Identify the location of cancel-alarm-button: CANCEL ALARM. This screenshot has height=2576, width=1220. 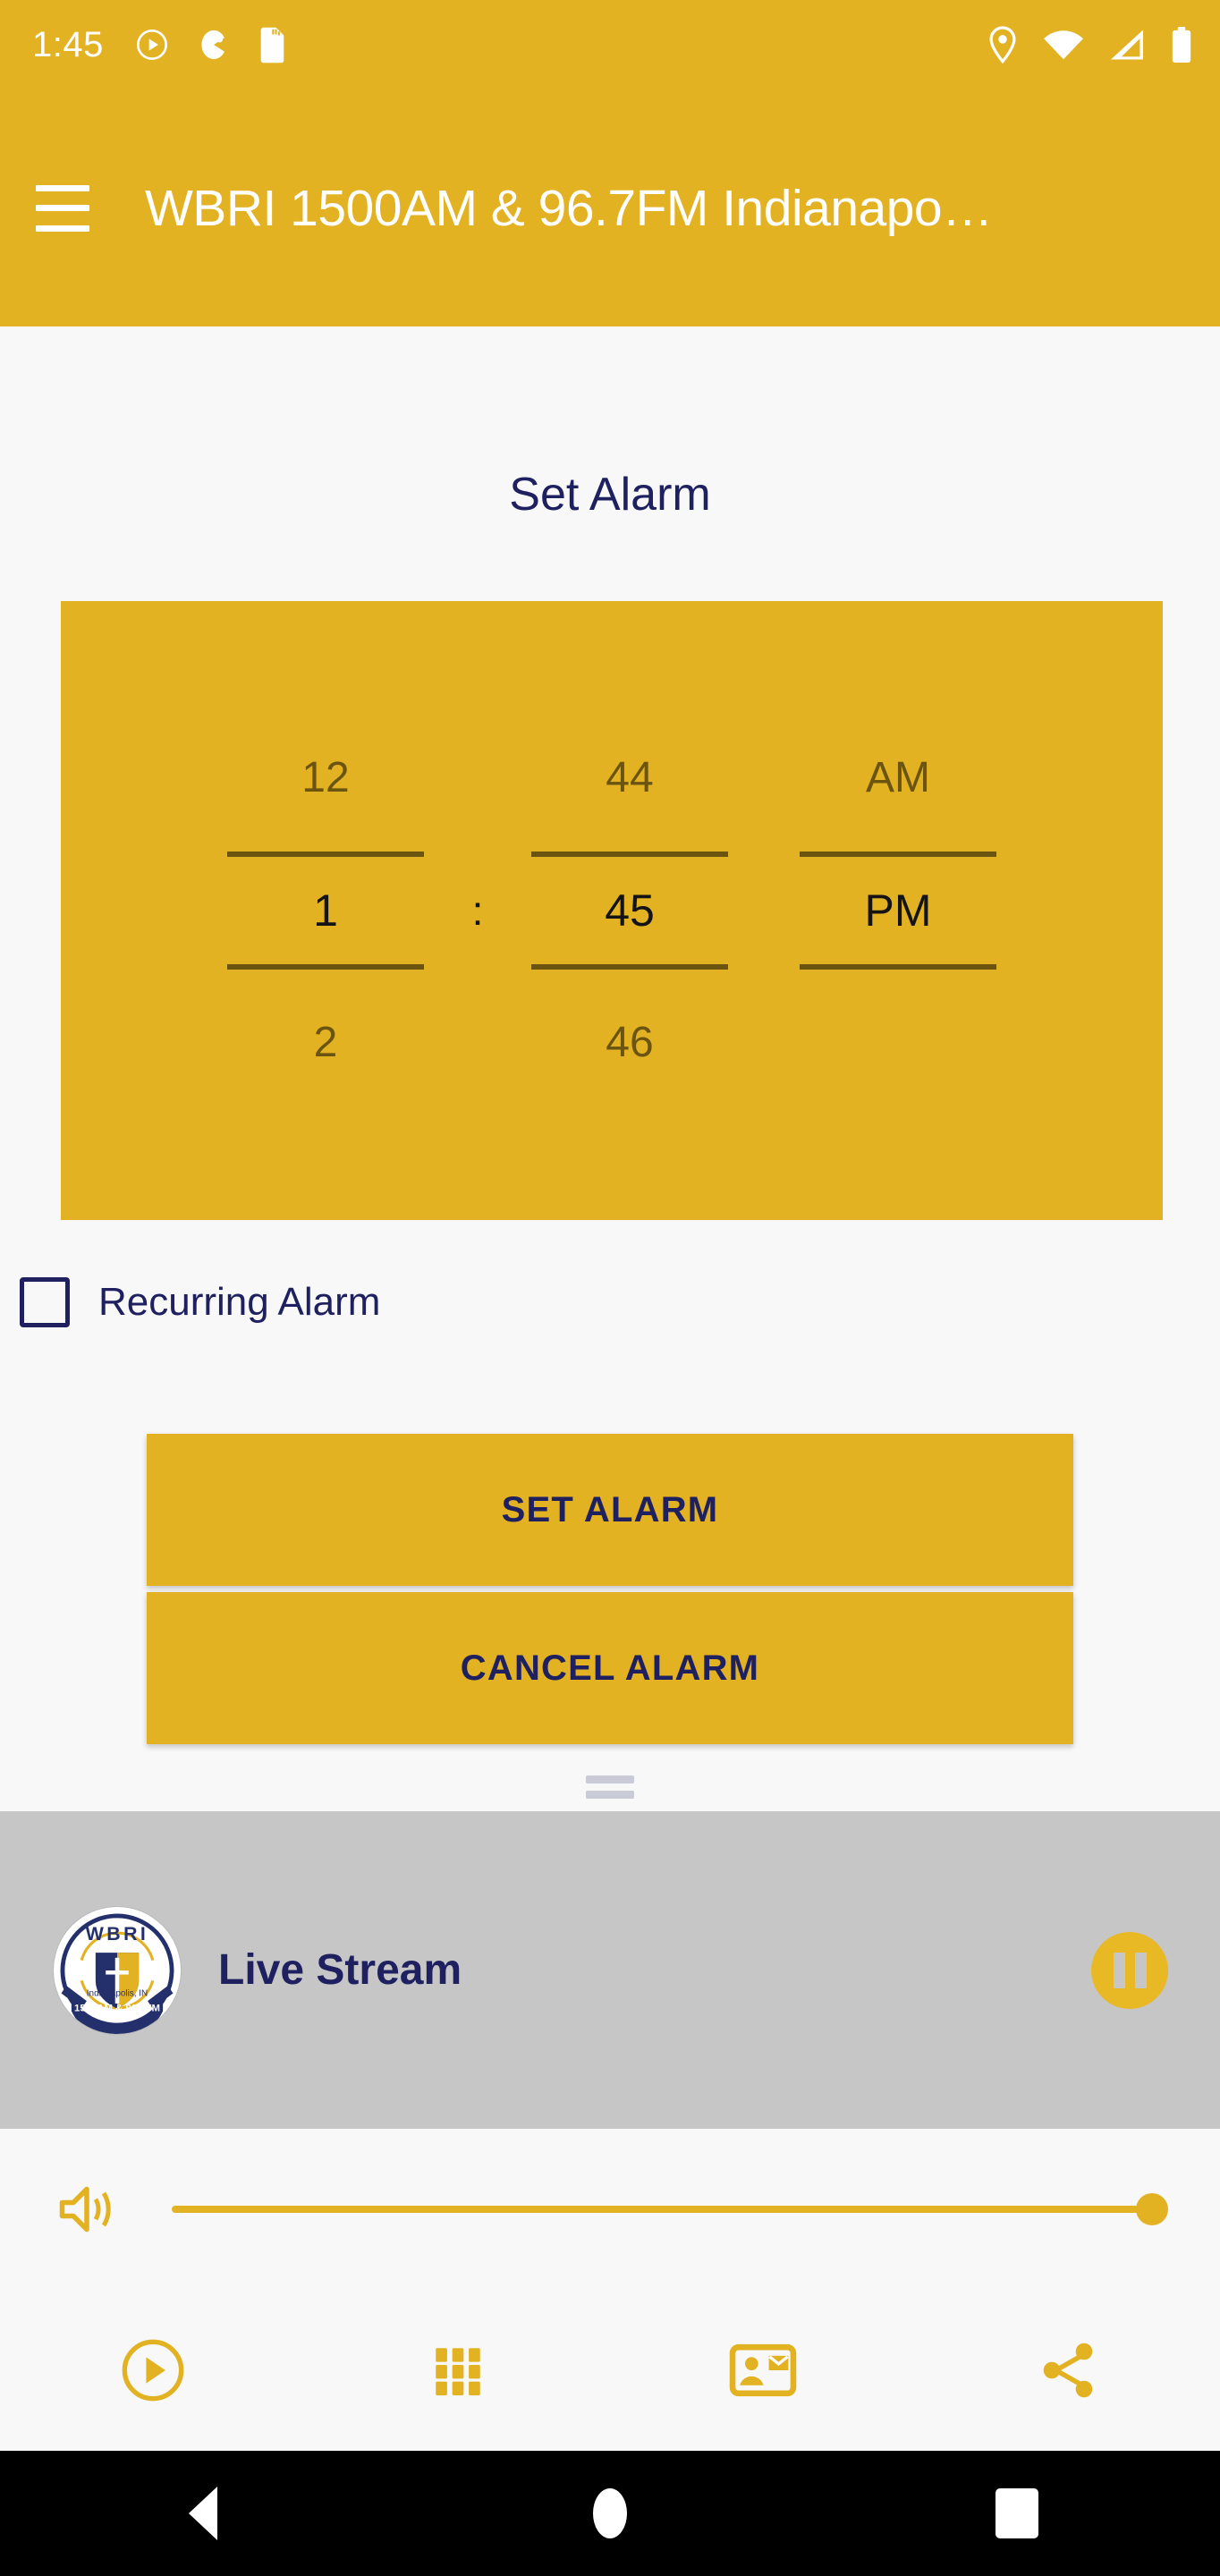
(610, 1668).